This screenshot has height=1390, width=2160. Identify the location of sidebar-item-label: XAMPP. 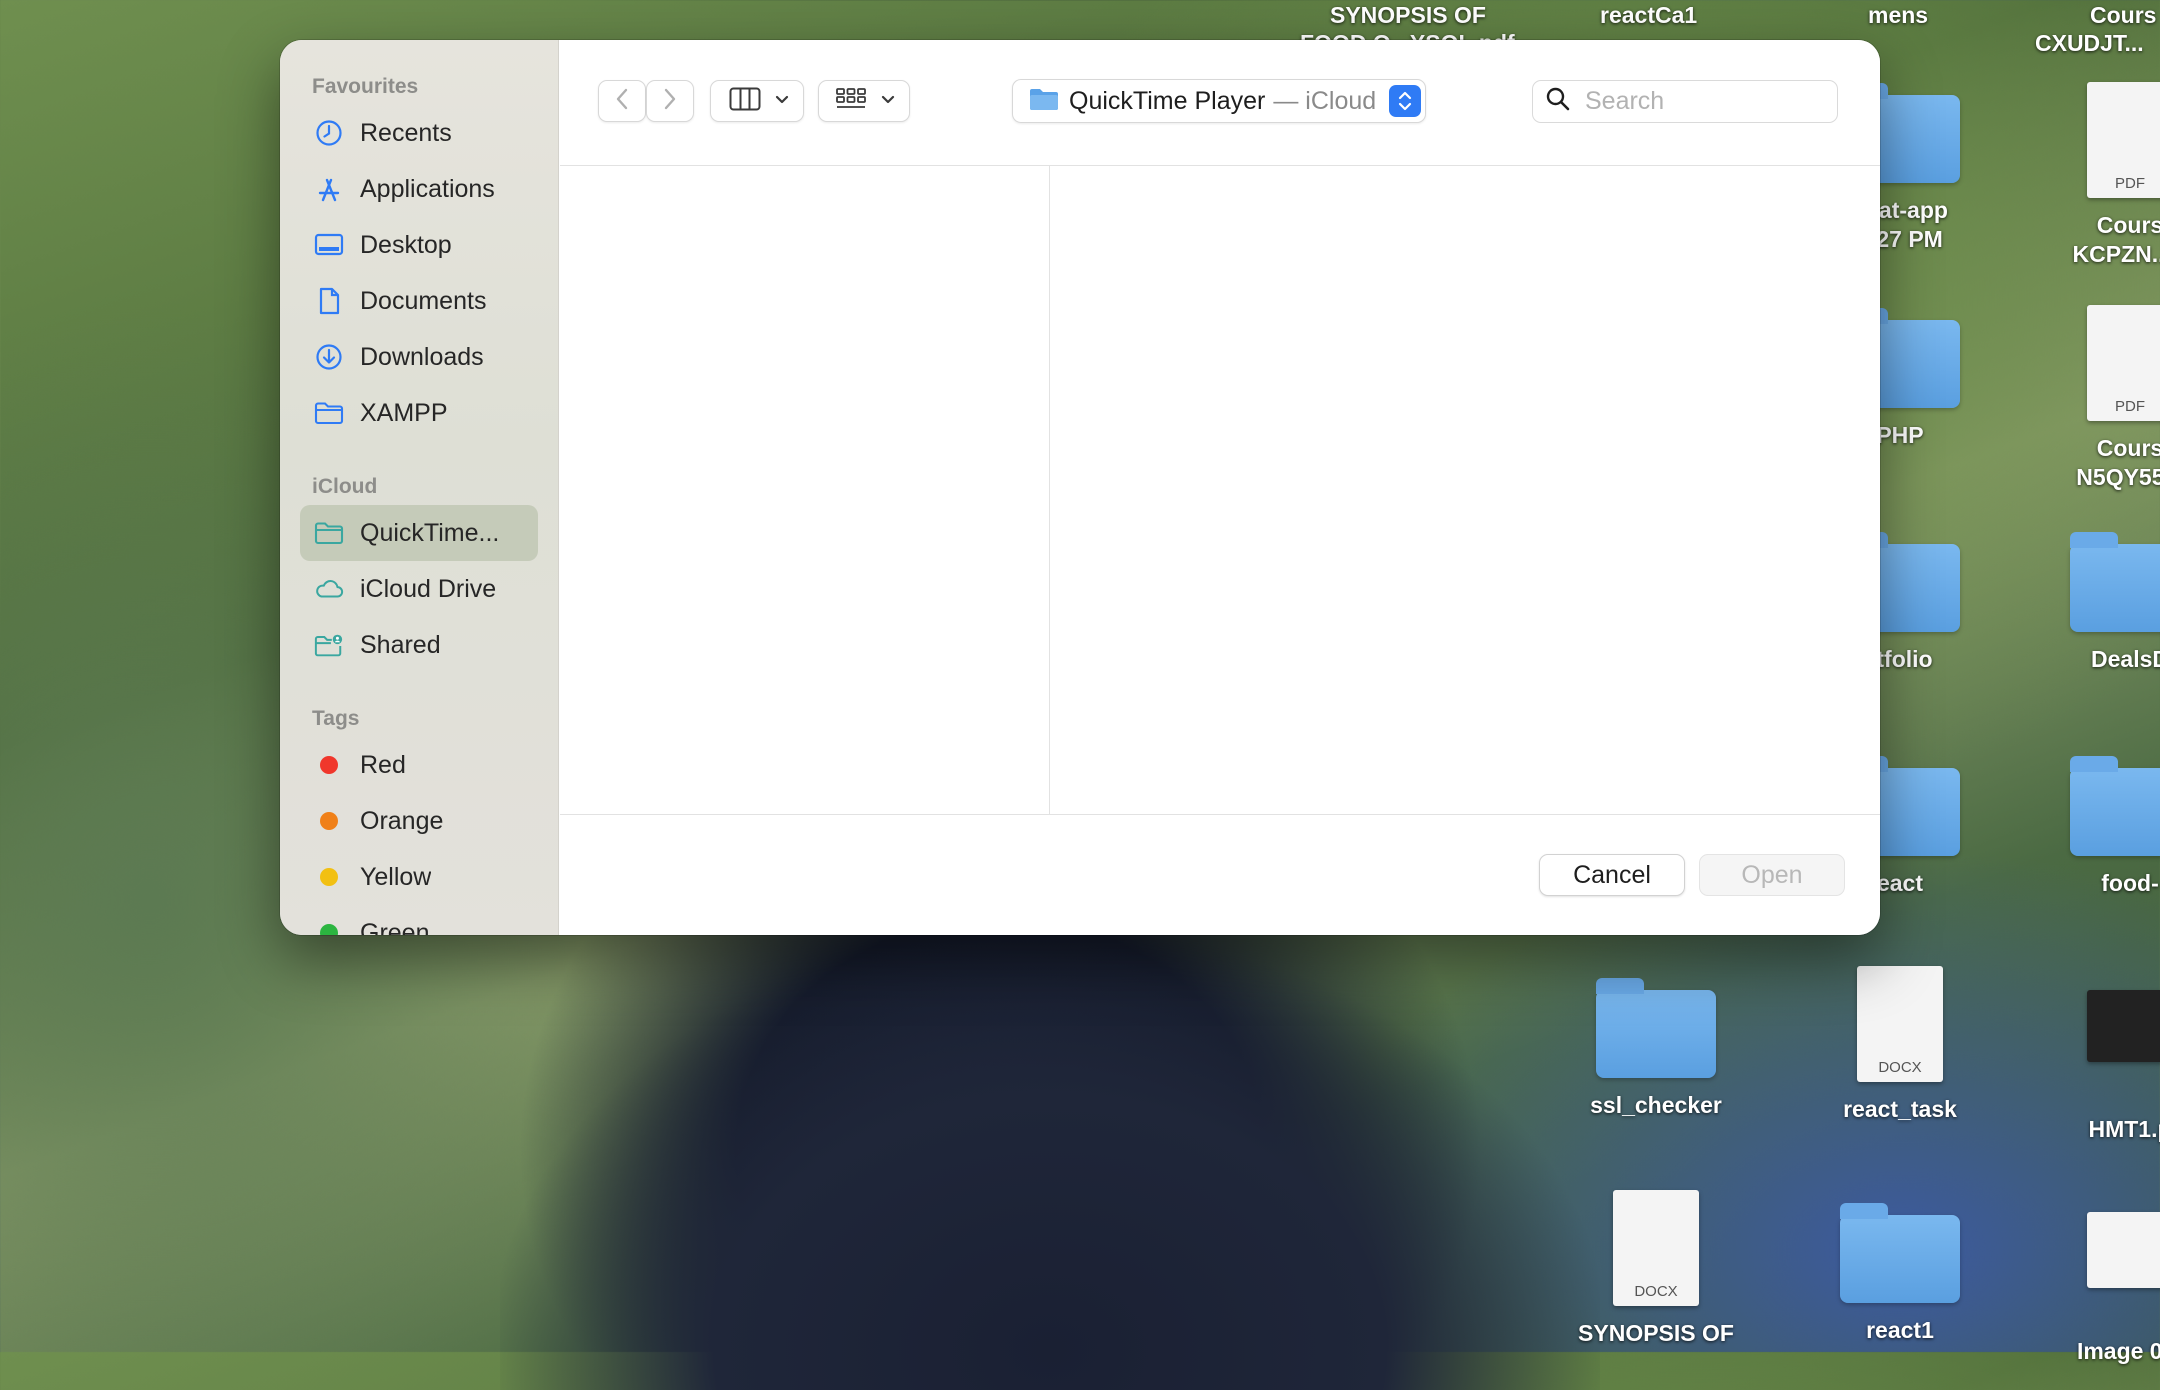
(404, 412).